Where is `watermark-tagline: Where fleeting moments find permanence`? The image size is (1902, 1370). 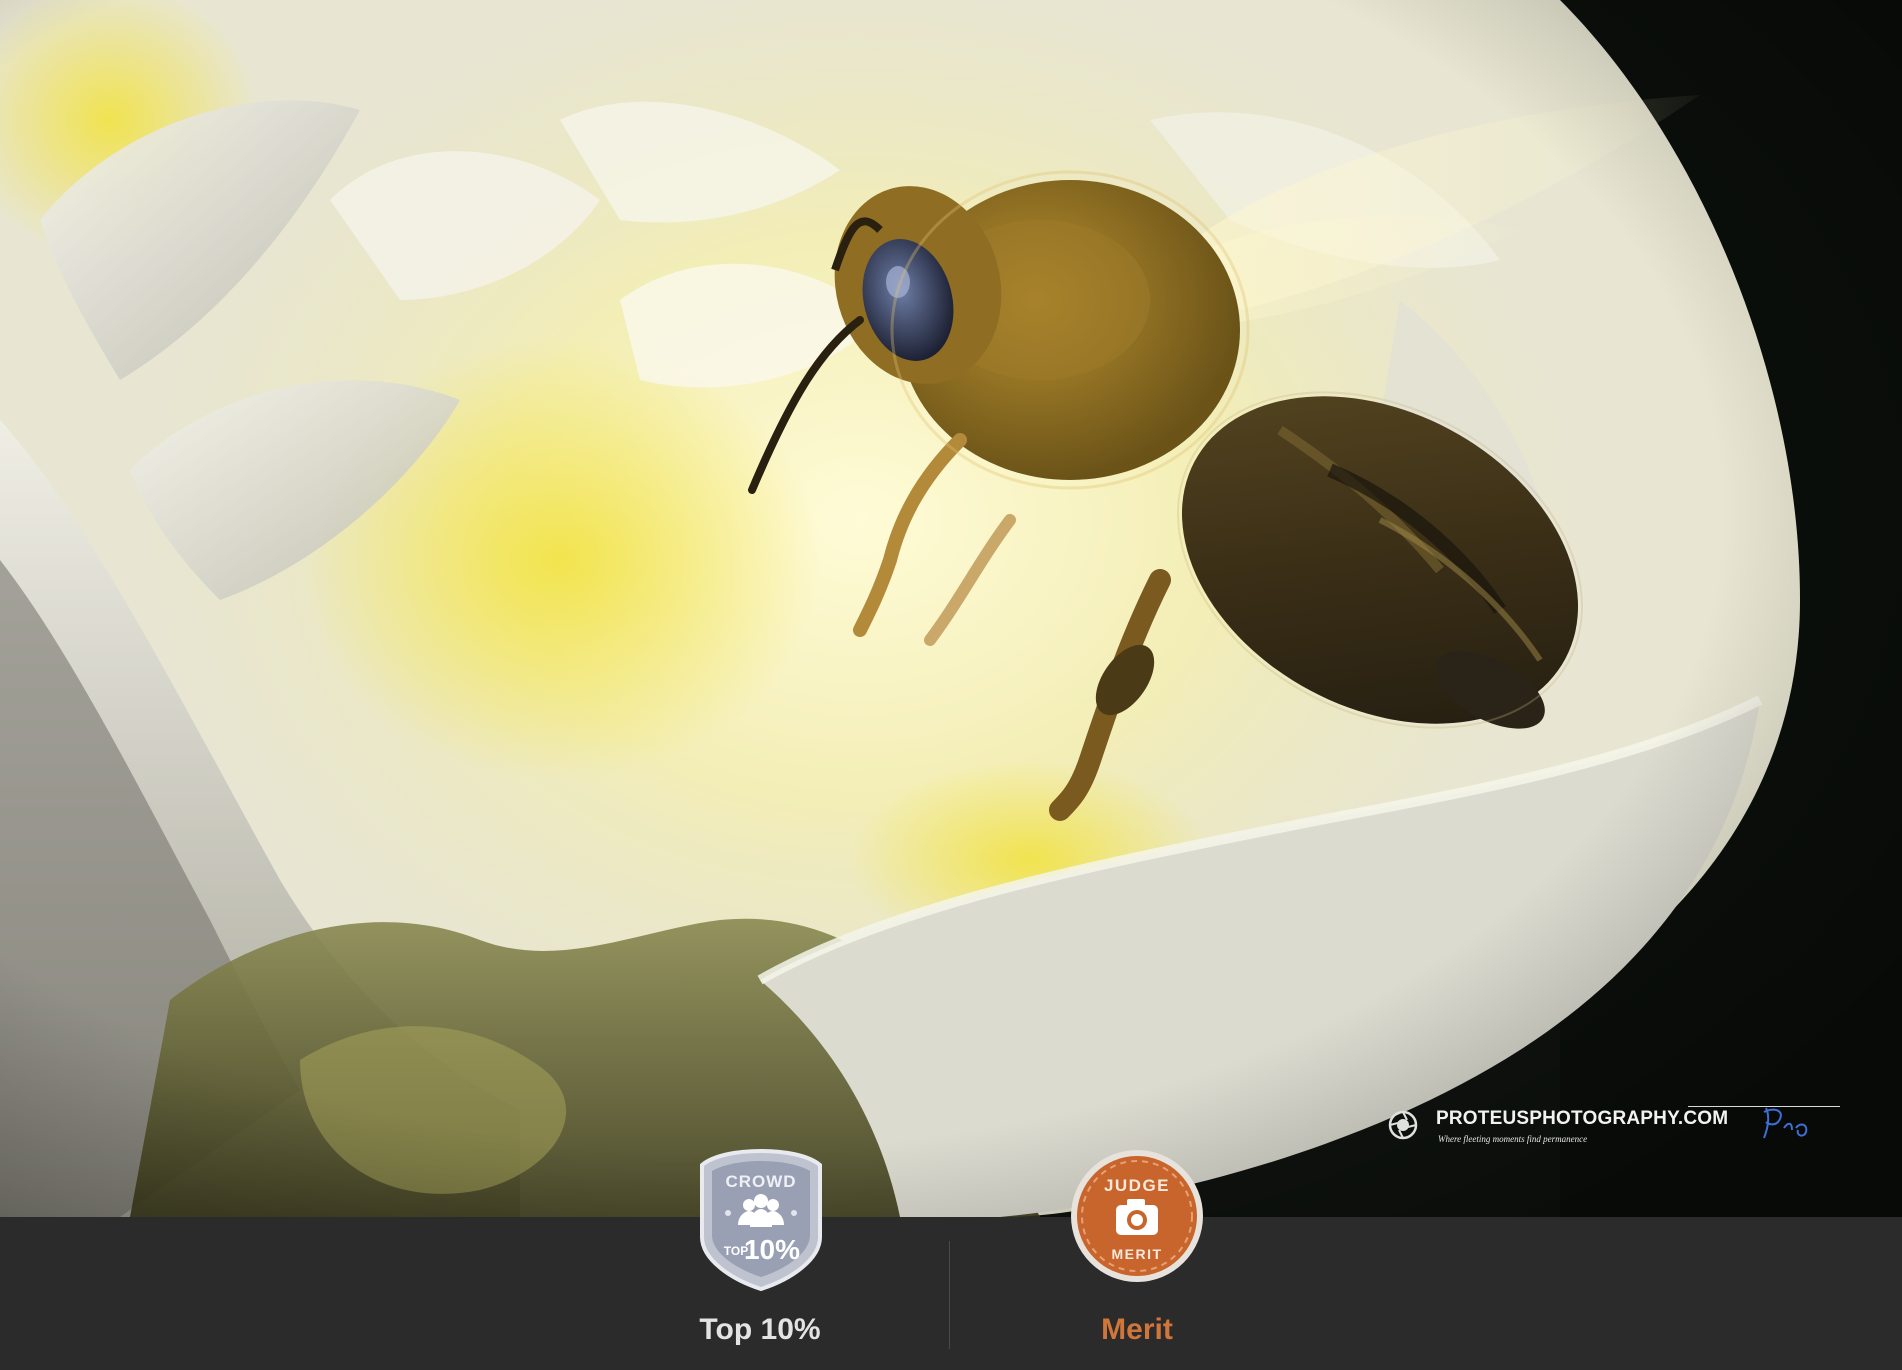 watermark-tagline: Where fleeting moments find permanence is located at coordinates (1513, 1139).